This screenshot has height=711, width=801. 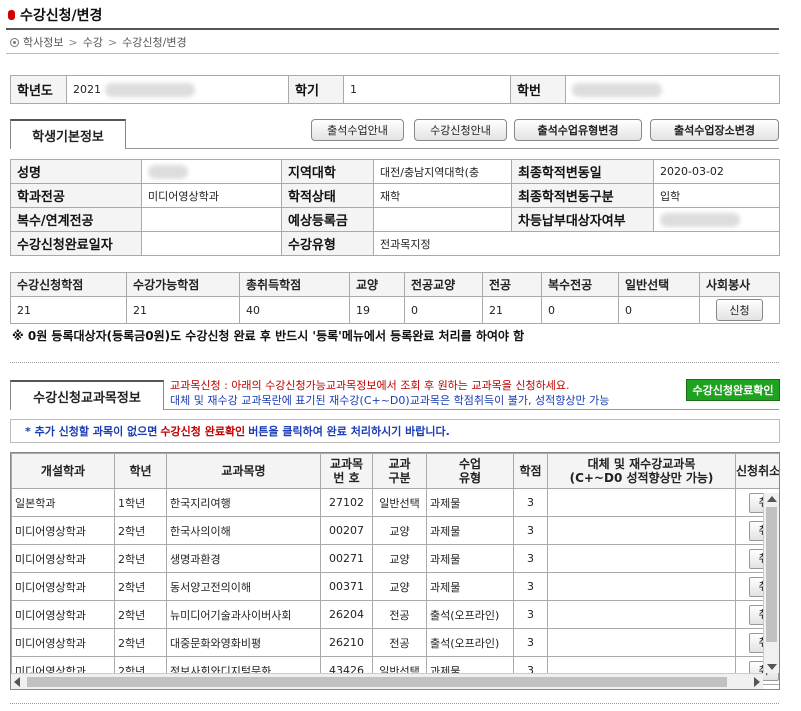 I want to click on header-code-b: 번 호, so click(x=346, y=478).